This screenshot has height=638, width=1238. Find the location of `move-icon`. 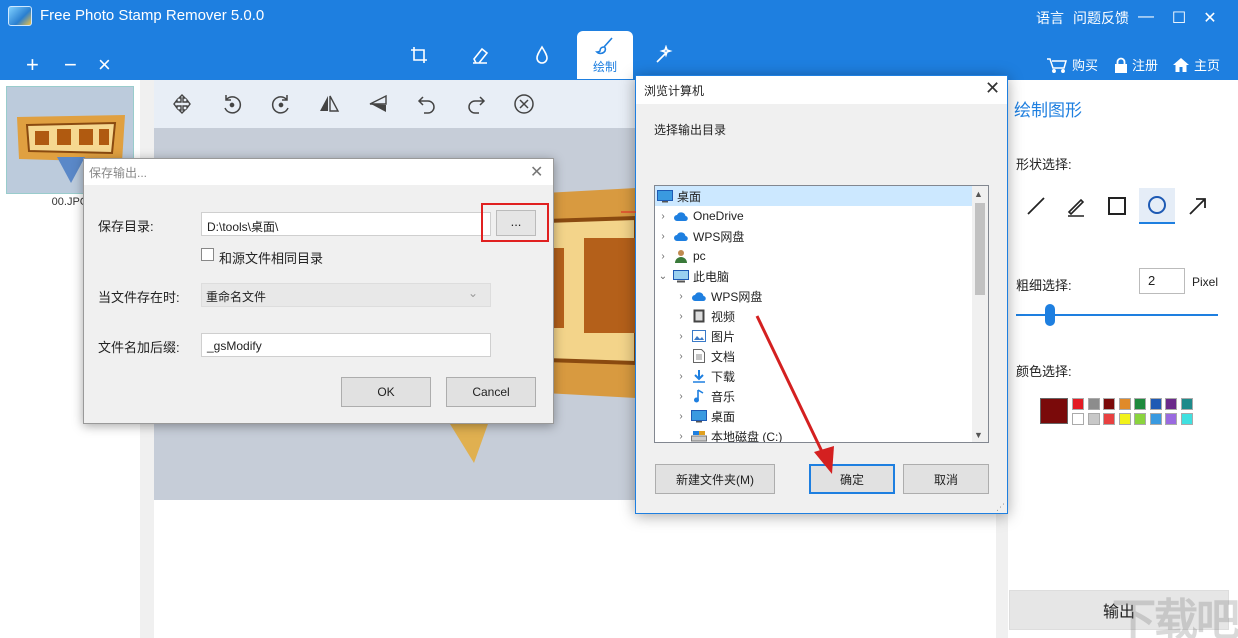

move-icon is located at coordinates (182, 104).